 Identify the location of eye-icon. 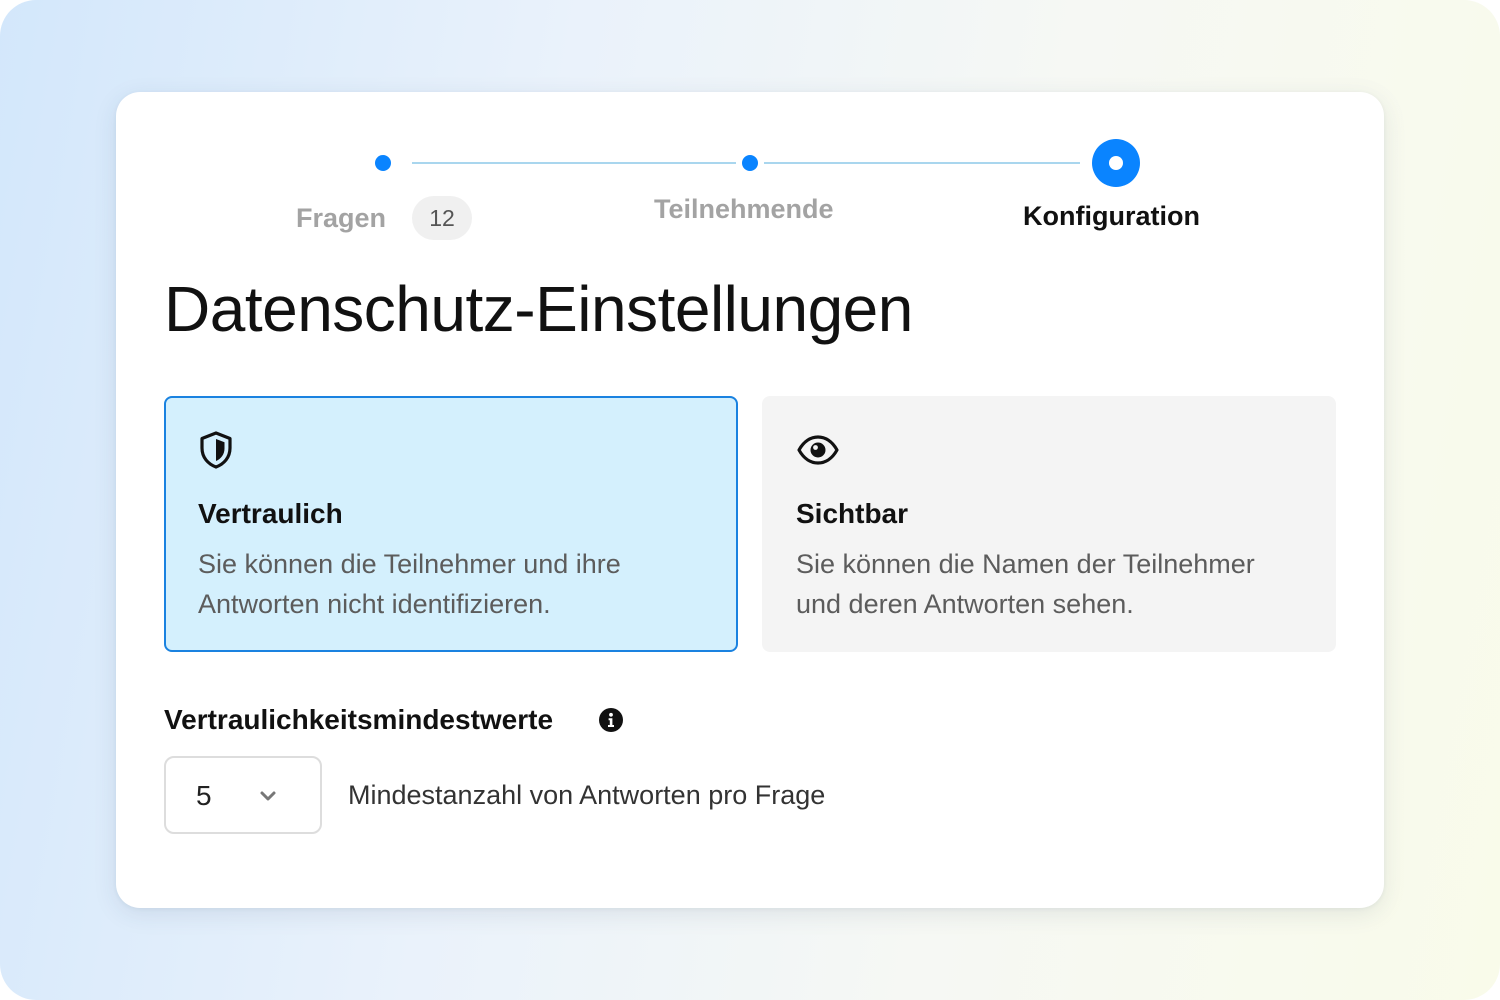
(818, 450).